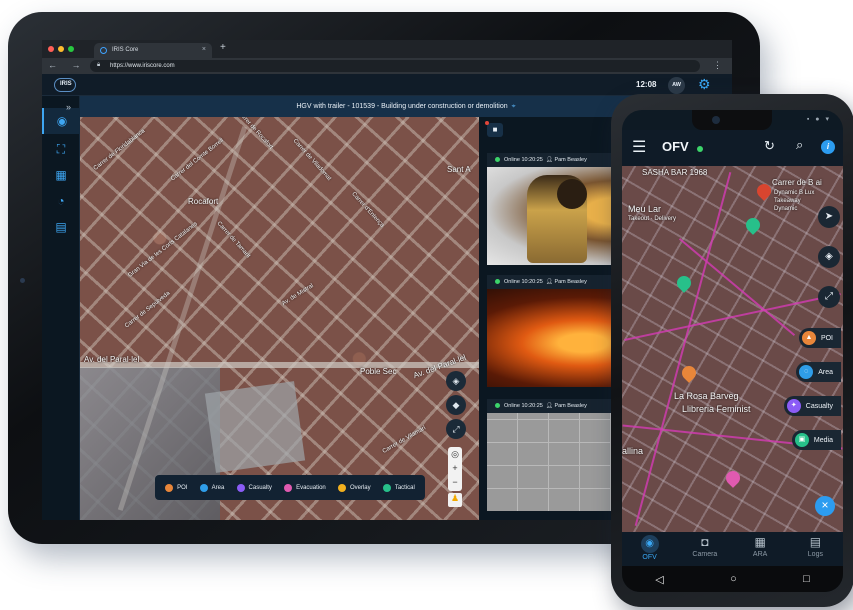 The width and height of the screenshot is (853, 610). What do you see at coordinates (786, 209) in the screenshot?
I see `map-label: Dynamic` at bounding box center [786, 209].